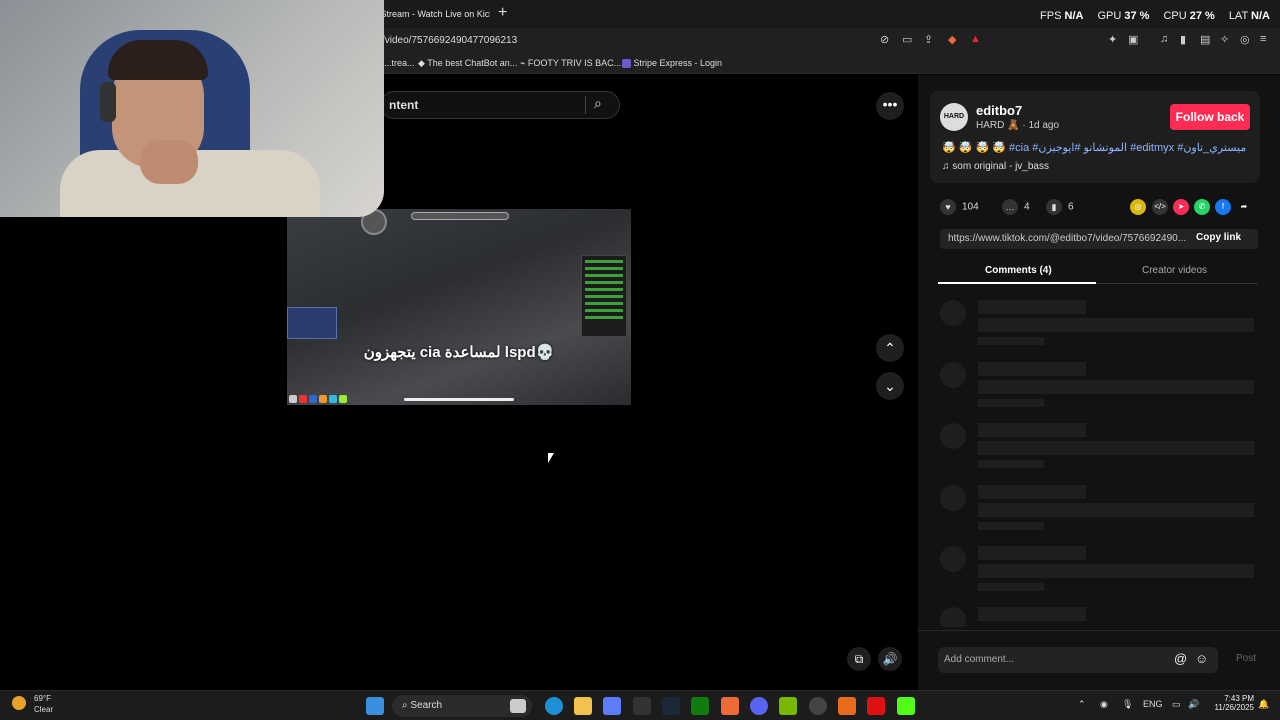 The image size is (1280, 720). What do you see at coordinates (1201, 658) in the screenshot?
I see `emoji-icon: ☺` at bounding box center [1201, 658].